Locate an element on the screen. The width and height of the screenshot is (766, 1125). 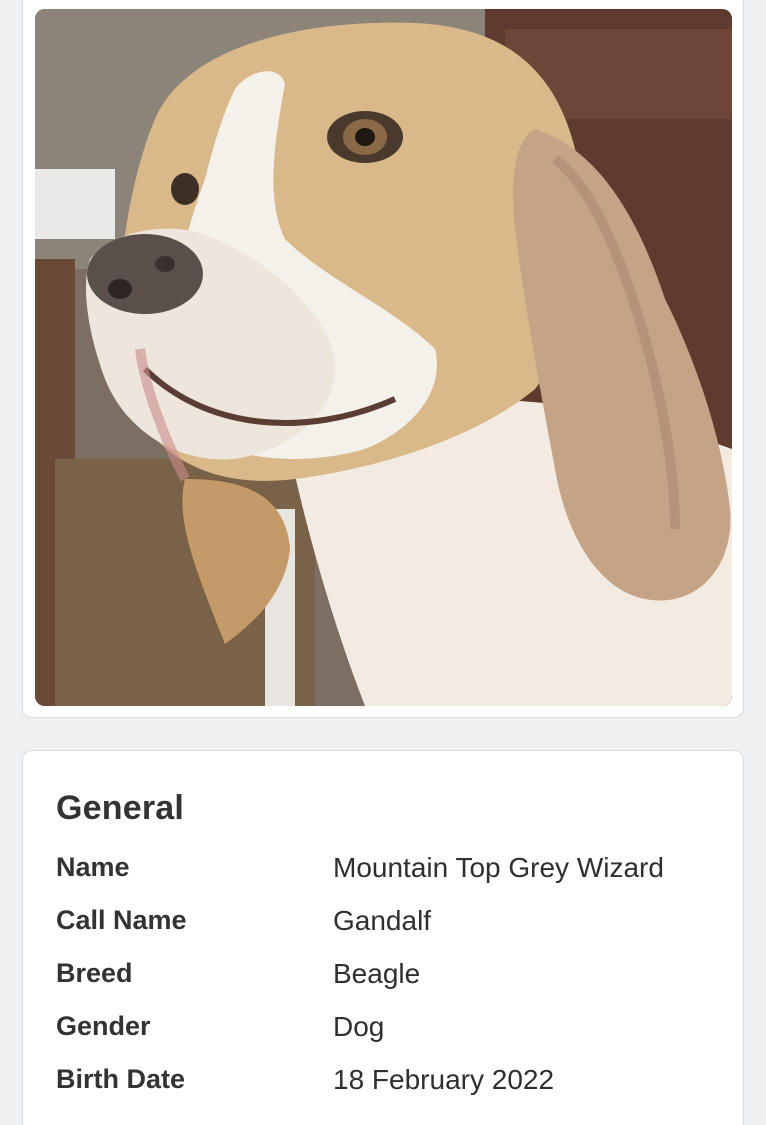
section-title: General is located at coordinates (120, 808).